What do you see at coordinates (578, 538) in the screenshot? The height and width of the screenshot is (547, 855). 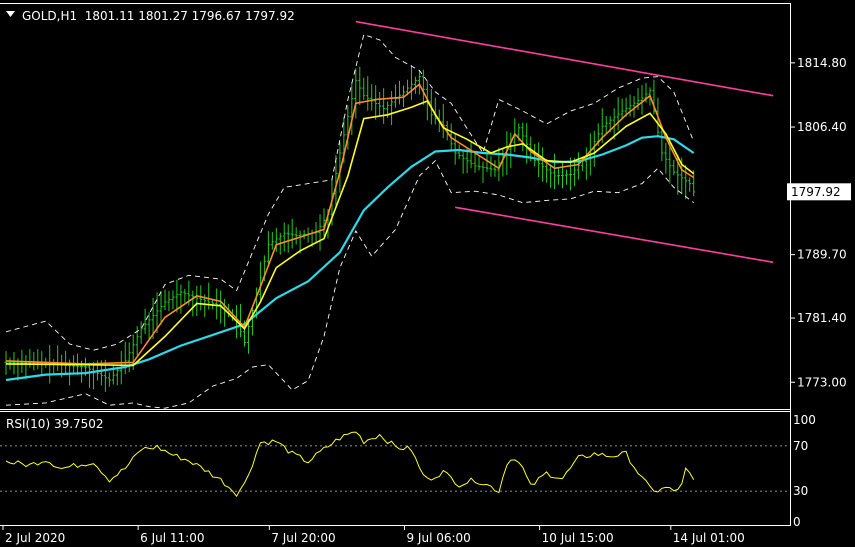 I see `time-axis-label: 10 Jul 15:00` at bounding box center [578, 538].